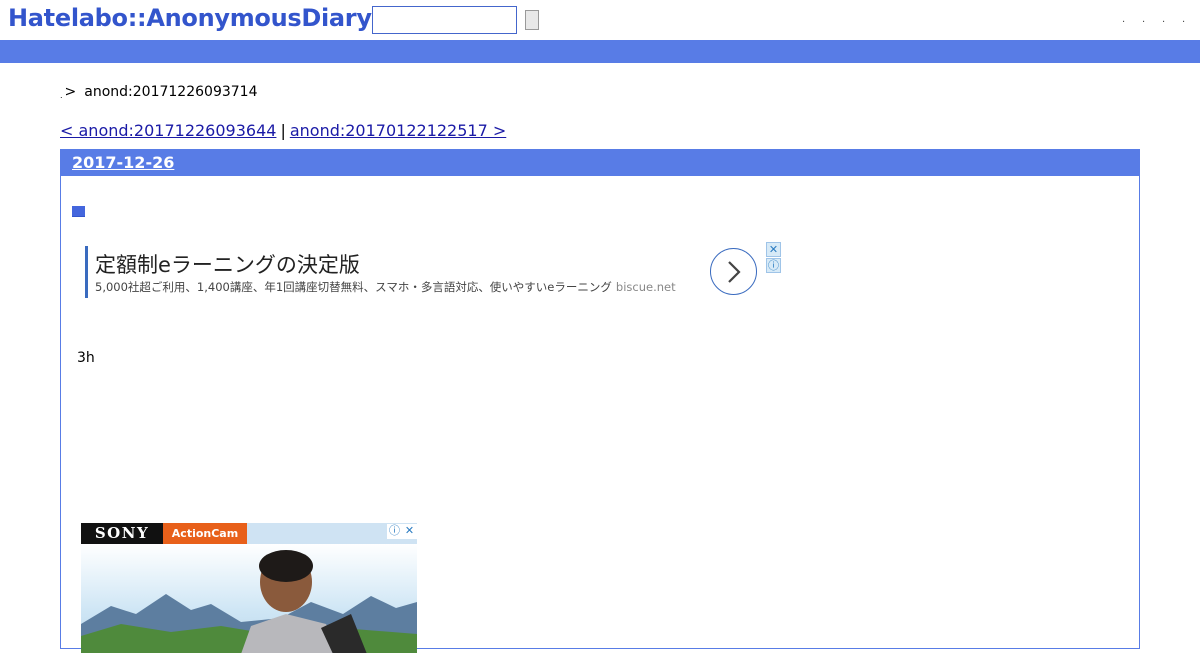 The width and height of the screenshot is (1200, 653). Describe the element at coordinates (409, 531) in the screenshot. I see `ad-close-icon-2: ✕` at that location.